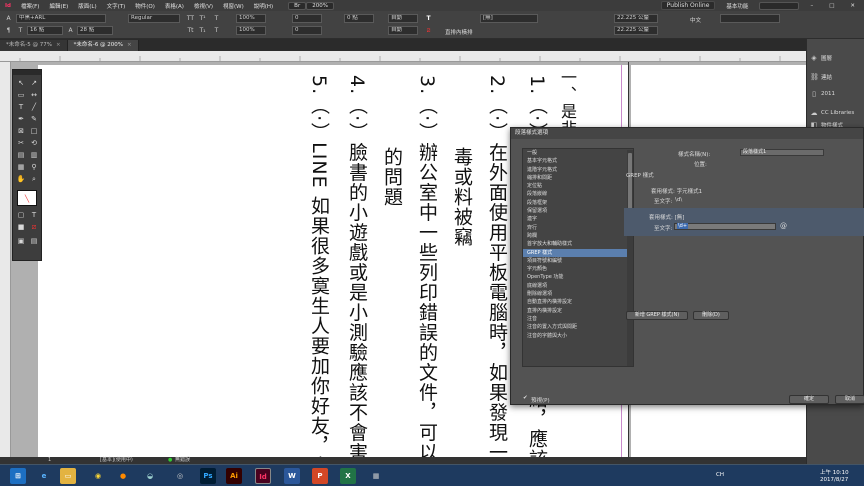  Describe the element at coordinates (578, 203) in the screenshot. I see `category-item: 段落框架` at that location.